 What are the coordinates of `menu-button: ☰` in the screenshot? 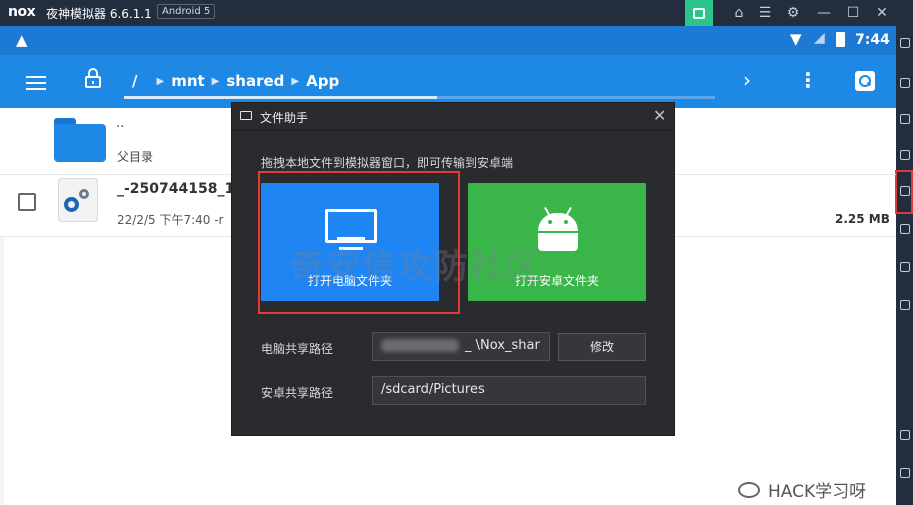 It's located at (765, 13).